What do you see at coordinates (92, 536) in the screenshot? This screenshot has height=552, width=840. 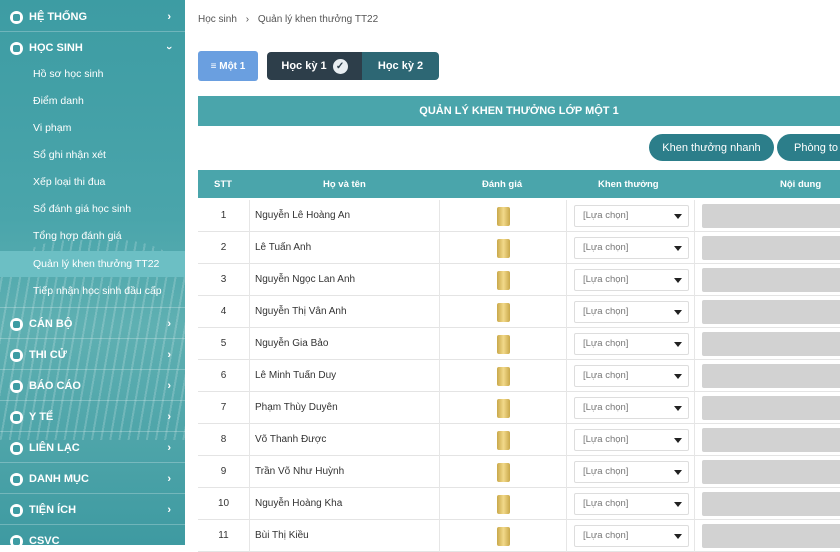 I see `sidebar-item-csvc: CSVC` at bounding box center [92, 536].